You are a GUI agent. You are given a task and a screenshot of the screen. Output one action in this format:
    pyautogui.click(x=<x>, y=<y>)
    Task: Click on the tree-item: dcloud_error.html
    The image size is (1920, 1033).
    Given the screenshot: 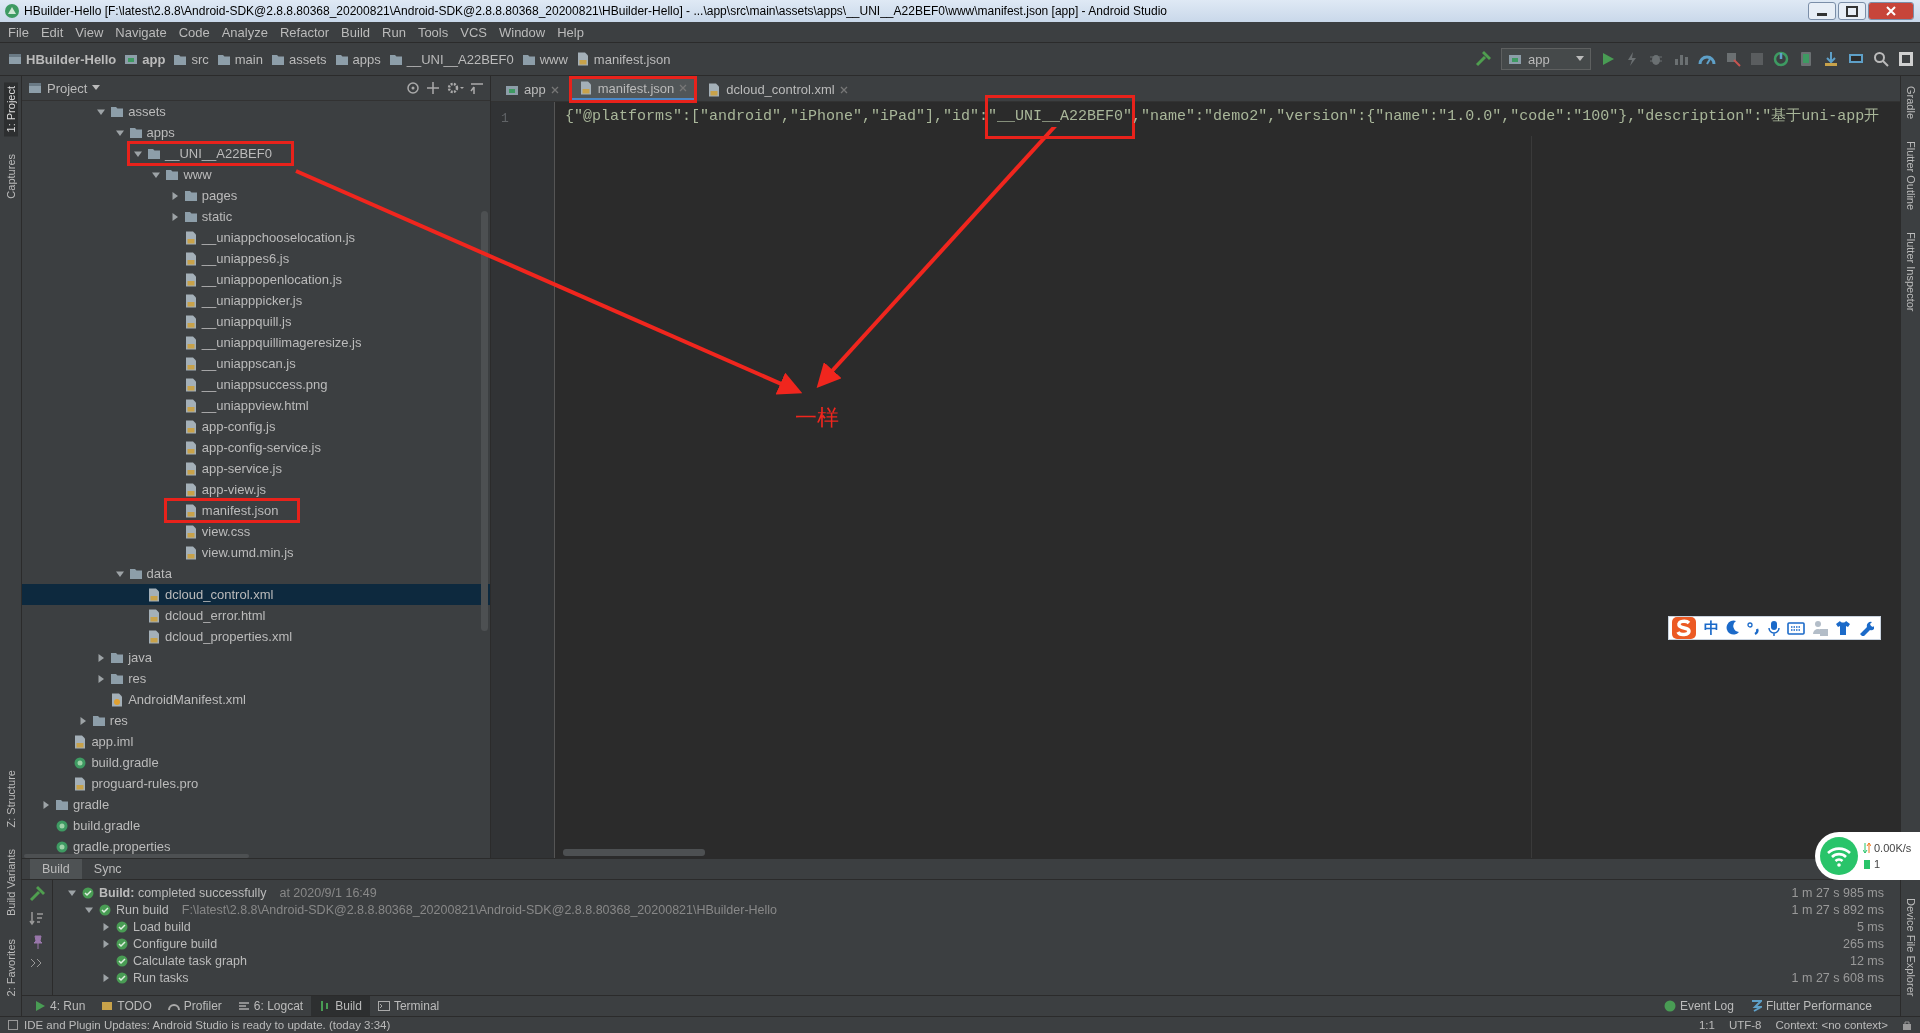 What is the action you would take?
    pyautogui.click(x=207, y=615)
    